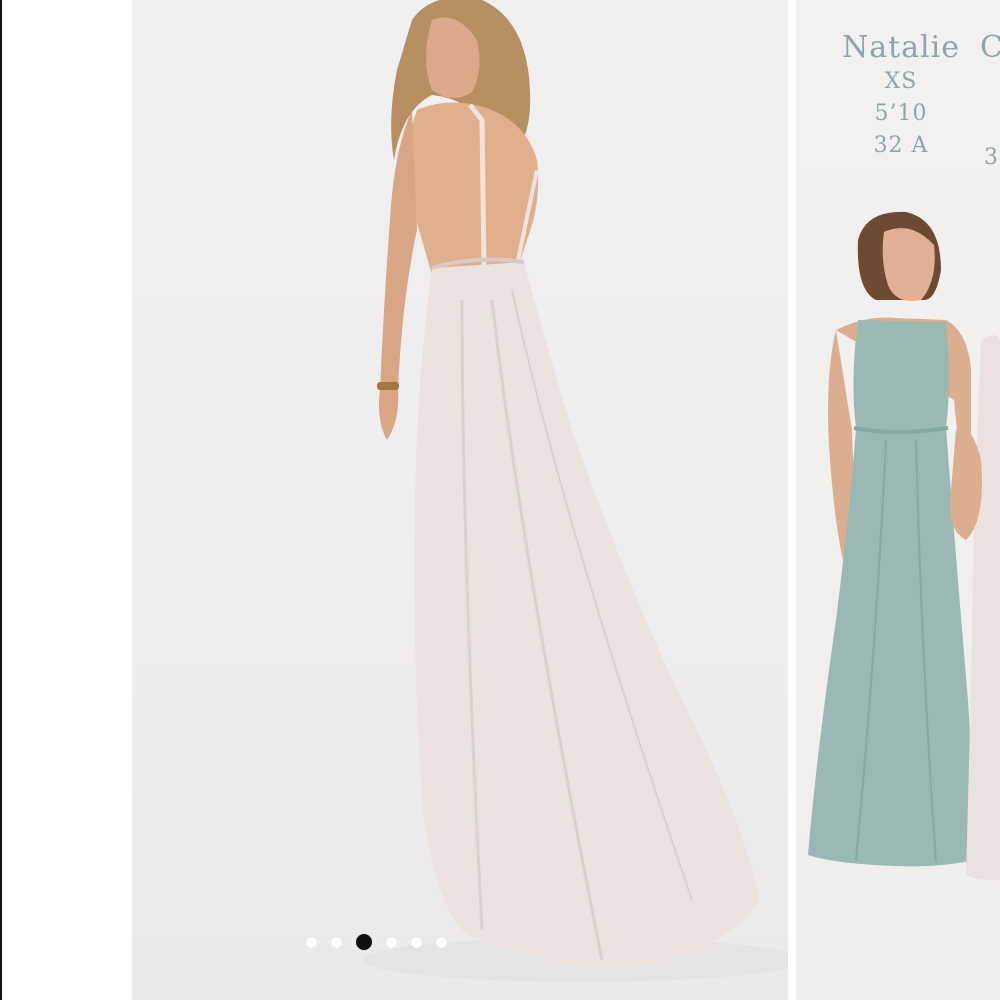  What do you see at coordinates (990, 102) in the screenshot?
I see `second-model-measurements-partial: C 3` at bounding box center [990, 102].